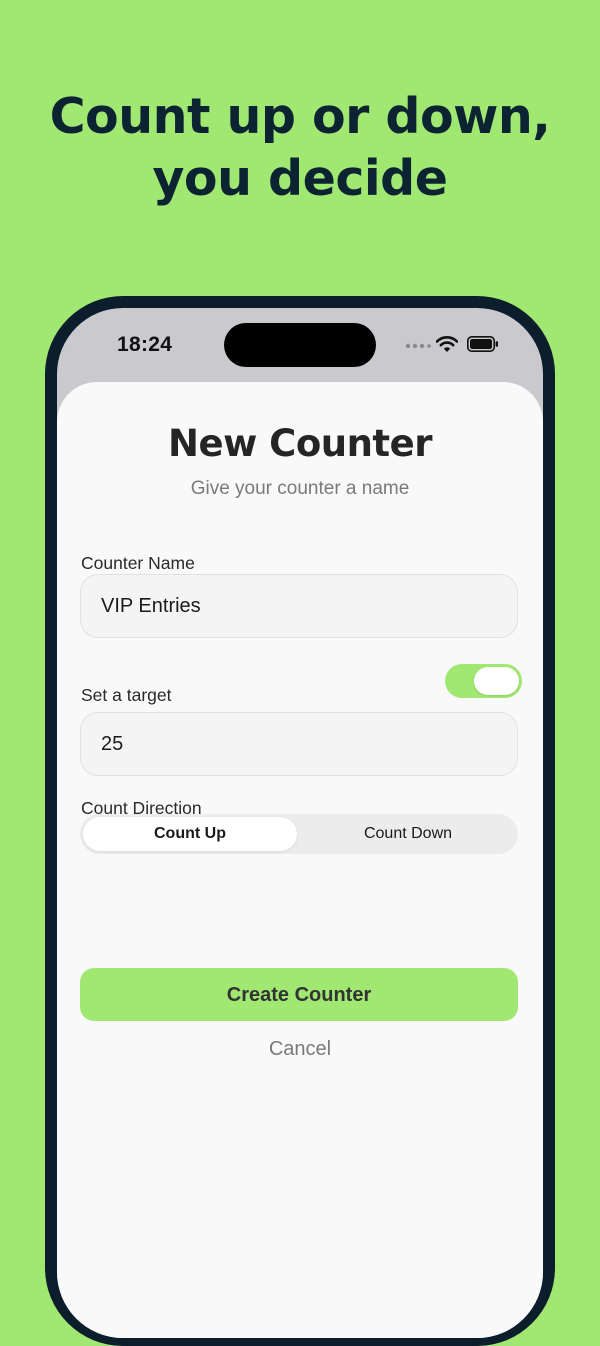  I want to click on battery-icon, so click(482, 344).